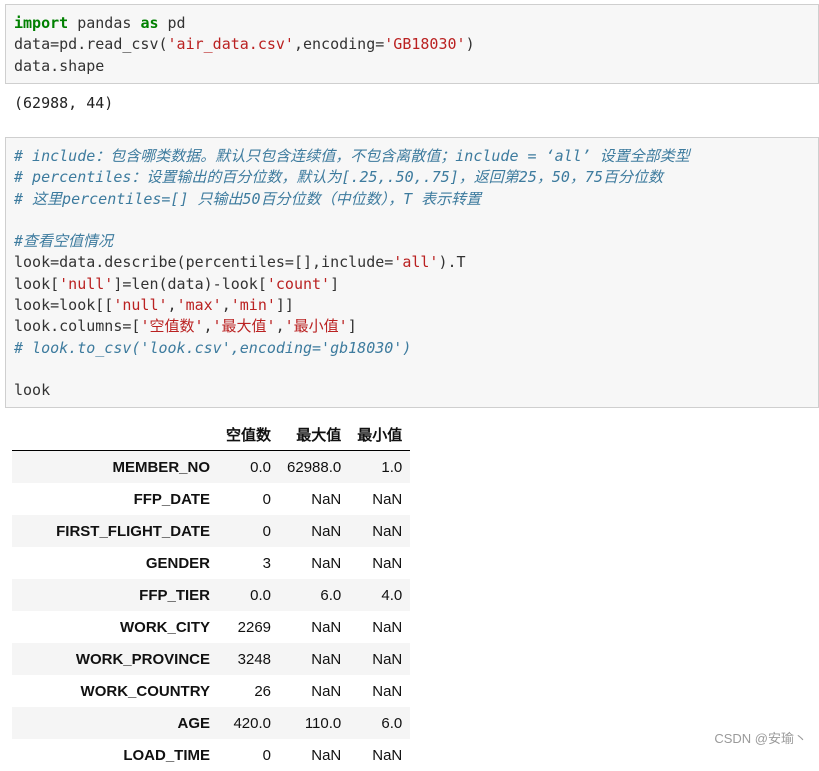  Describe the element at coordinates (425, 44) in the screenshot. I see `code-token: 'GB18030'` at that location.